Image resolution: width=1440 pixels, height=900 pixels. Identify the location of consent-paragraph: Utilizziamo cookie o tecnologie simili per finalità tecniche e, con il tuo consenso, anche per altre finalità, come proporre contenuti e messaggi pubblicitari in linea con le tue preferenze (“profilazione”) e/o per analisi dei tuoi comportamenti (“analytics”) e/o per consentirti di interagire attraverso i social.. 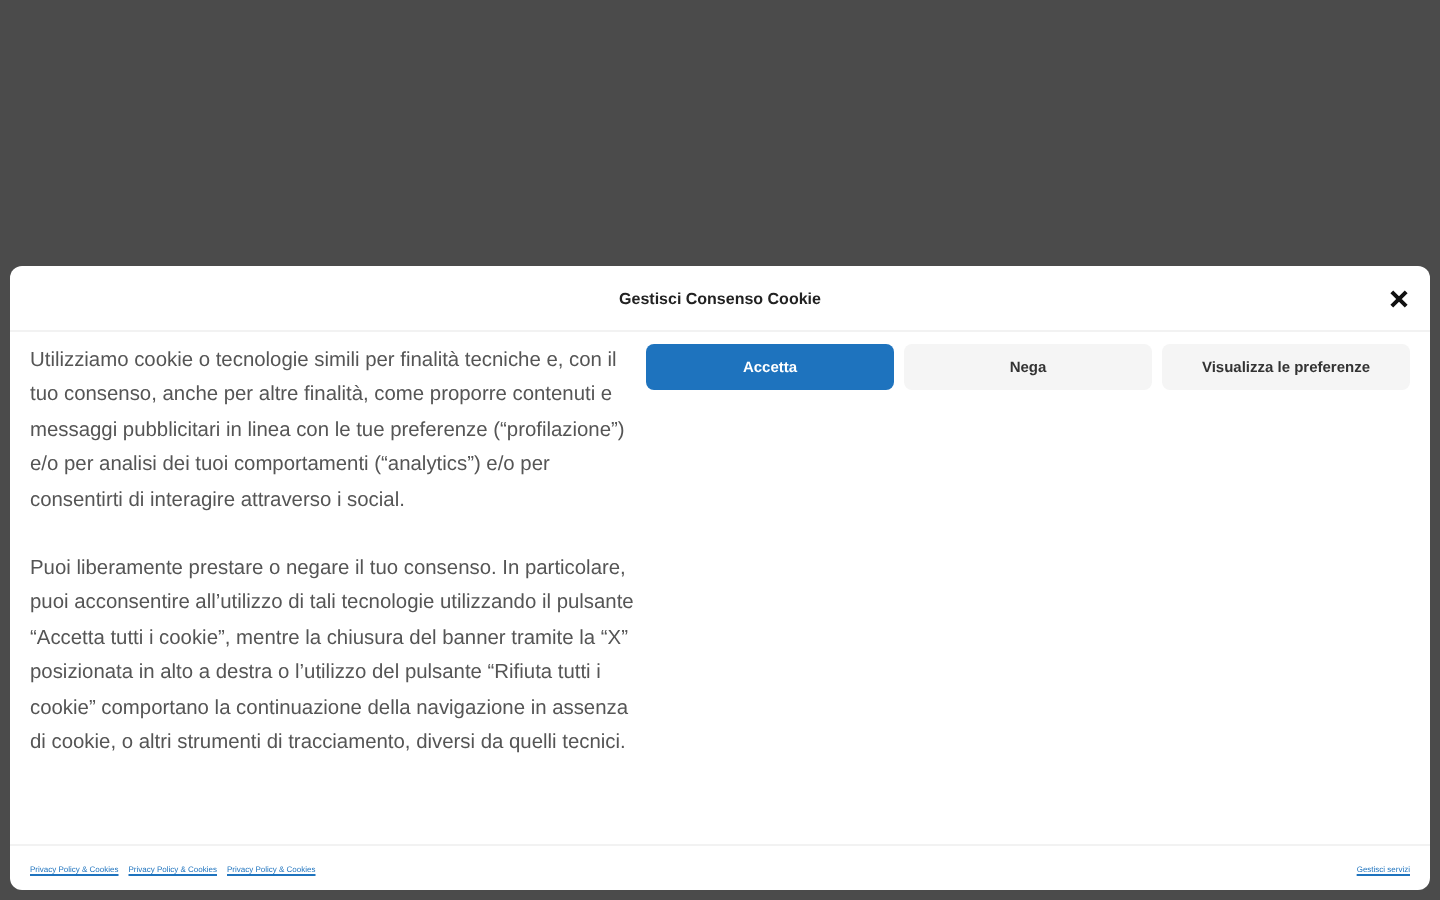
(328, 432).